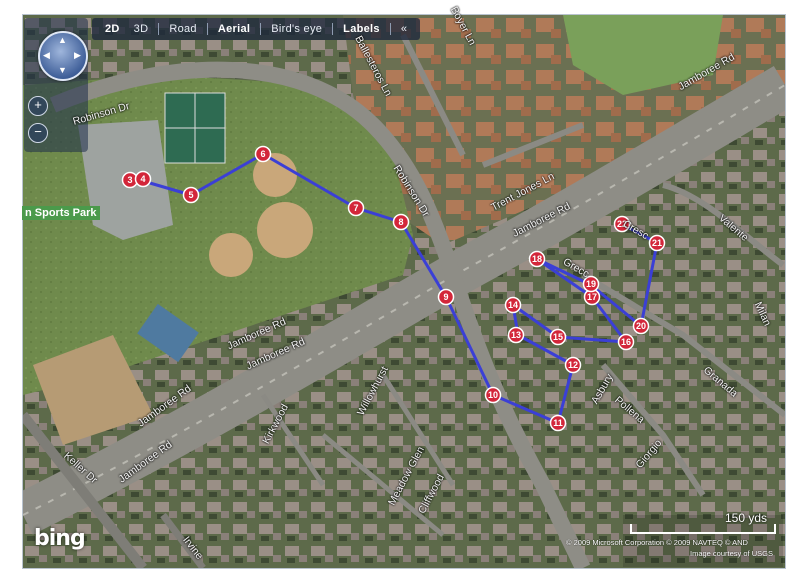 The image size is (801, 577). I want to click on pan-up-icon: ▲, so click(62, 40).